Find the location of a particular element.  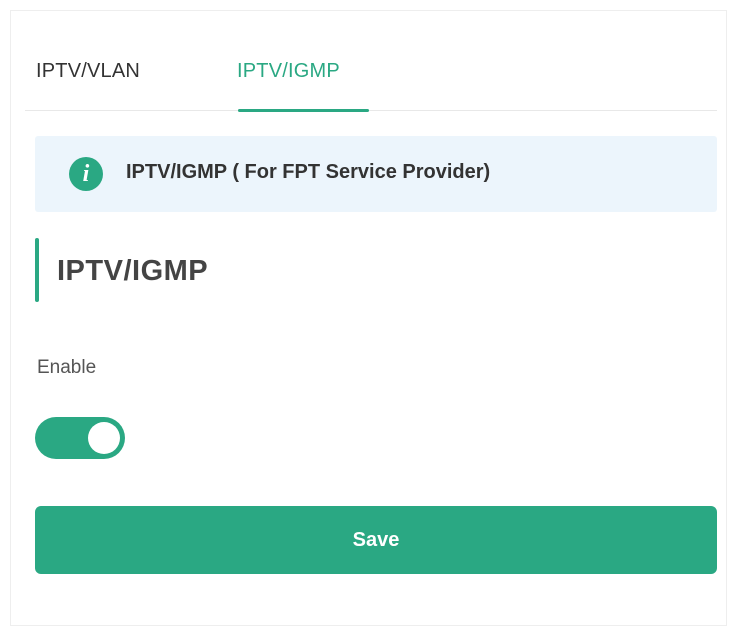

enable-label: Enable is located at coordinates (67, 367).